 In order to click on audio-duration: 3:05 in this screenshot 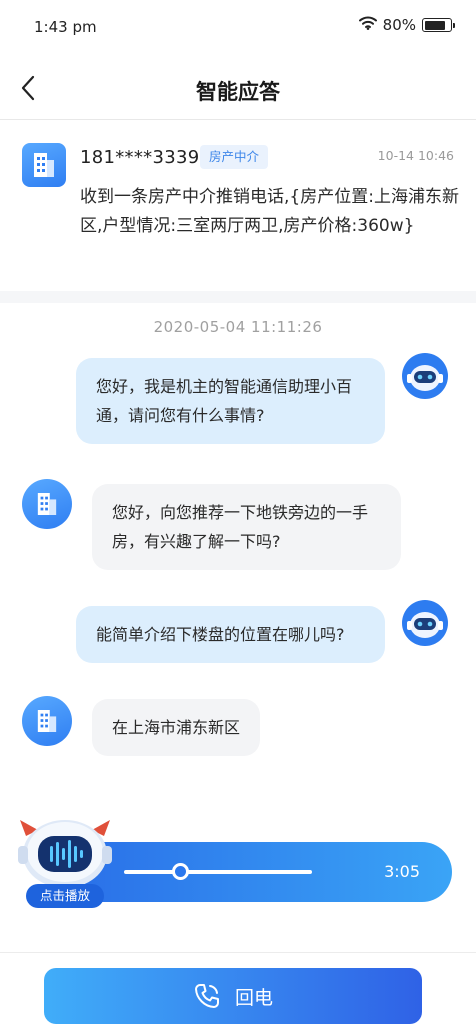, I will do `click(402, 871)`.